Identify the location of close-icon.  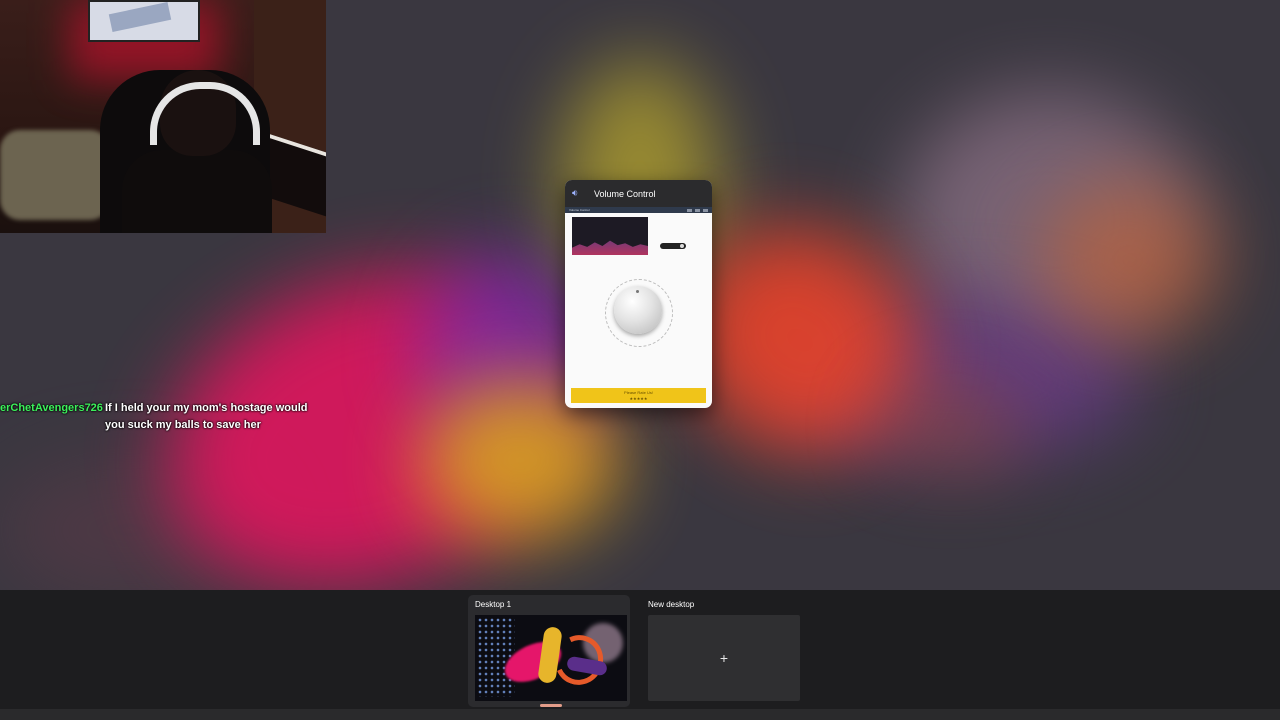
(705, 210).